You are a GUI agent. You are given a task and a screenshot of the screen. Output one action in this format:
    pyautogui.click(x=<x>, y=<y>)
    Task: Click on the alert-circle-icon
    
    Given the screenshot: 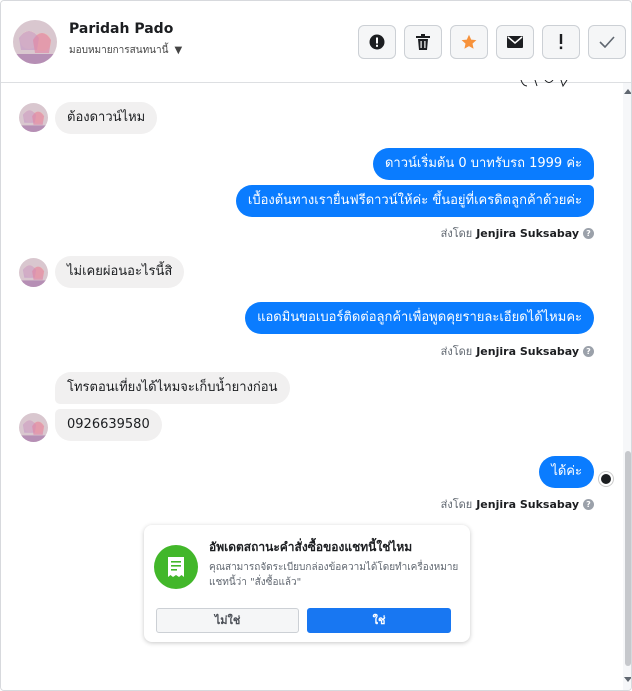 What is the action you would take?
    pyautogui.click(x=377, y=42)
    